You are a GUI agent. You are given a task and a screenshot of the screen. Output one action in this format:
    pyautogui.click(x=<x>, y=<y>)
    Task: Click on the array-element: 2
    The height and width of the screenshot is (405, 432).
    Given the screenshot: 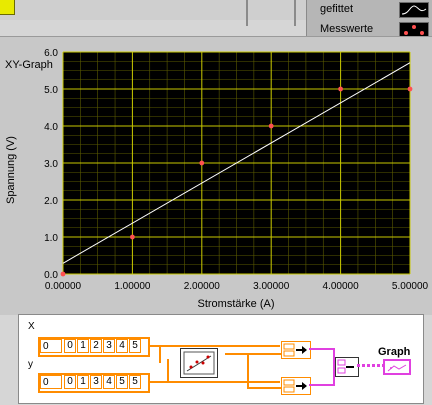 What is the action you would take?
    pyautogui.click(x=96, y=346)
    